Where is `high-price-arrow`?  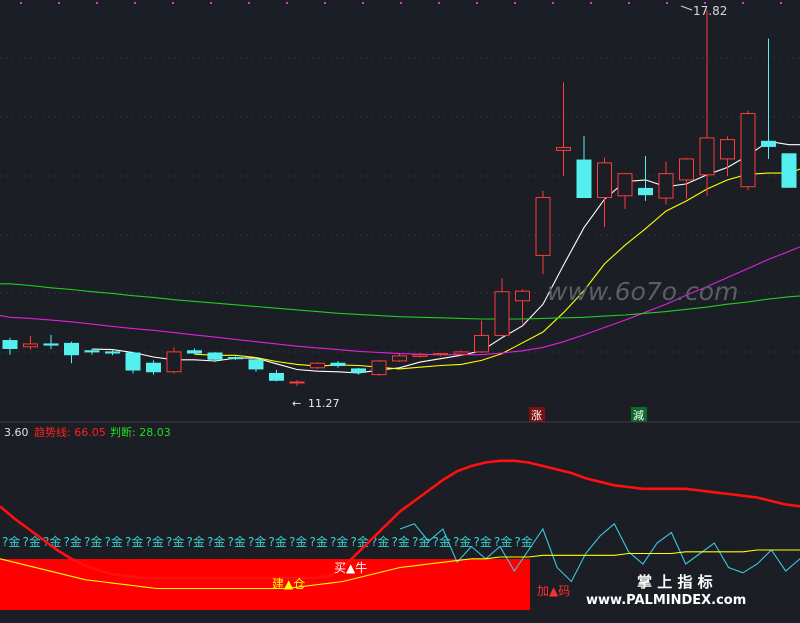
high-price-arrow is located at coordinates (686, 8).